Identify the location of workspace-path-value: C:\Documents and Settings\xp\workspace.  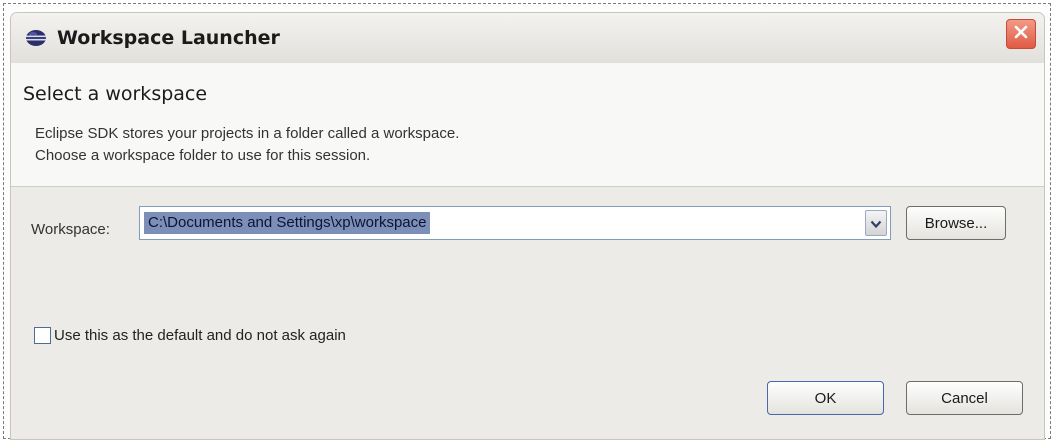
(287, 223).